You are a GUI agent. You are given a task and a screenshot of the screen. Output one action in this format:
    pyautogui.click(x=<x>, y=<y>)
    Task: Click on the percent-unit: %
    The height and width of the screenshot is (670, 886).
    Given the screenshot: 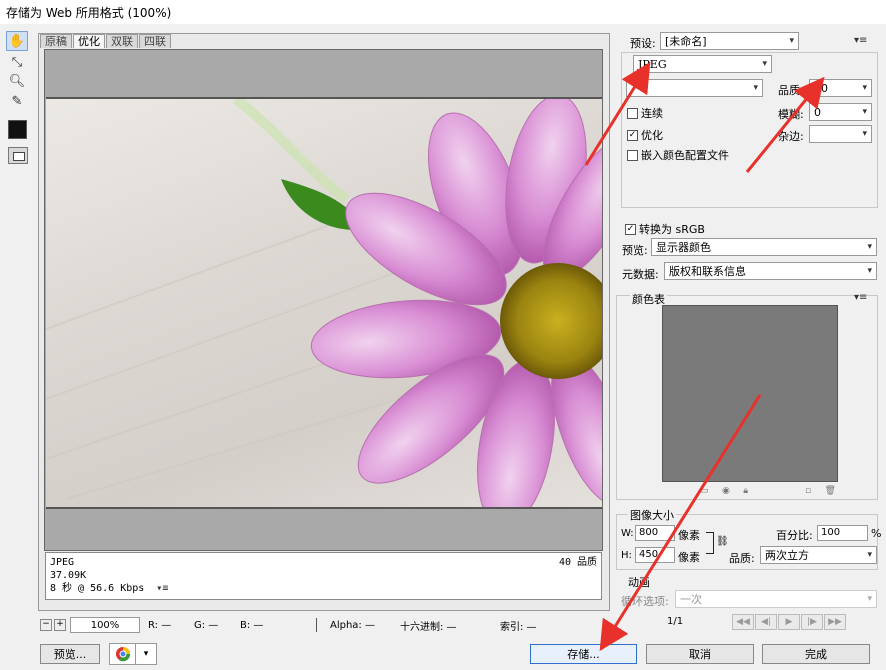 What is the action you would take?
    pyautogui.click(x=876, y=533)
    